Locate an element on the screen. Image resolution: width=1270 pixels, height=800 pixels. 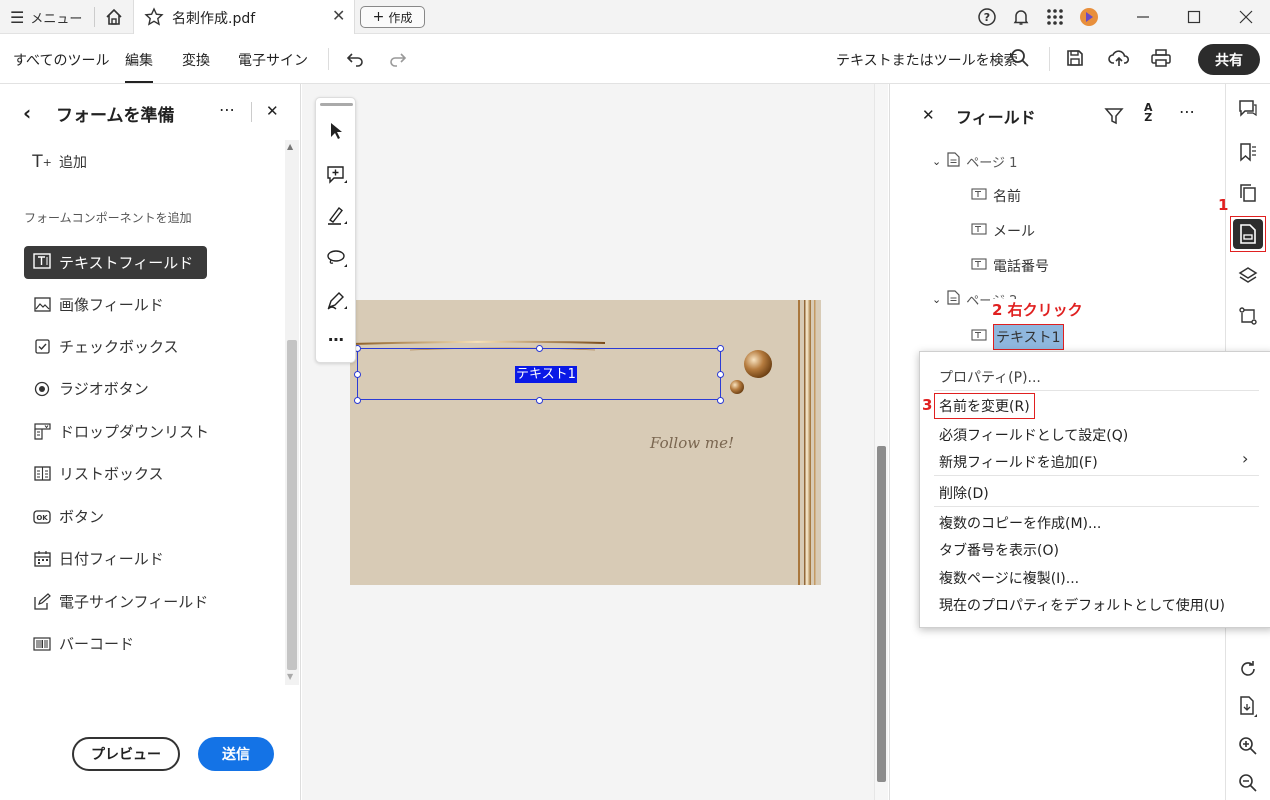
bookmark-icon is located at coordinates (1248, 152).